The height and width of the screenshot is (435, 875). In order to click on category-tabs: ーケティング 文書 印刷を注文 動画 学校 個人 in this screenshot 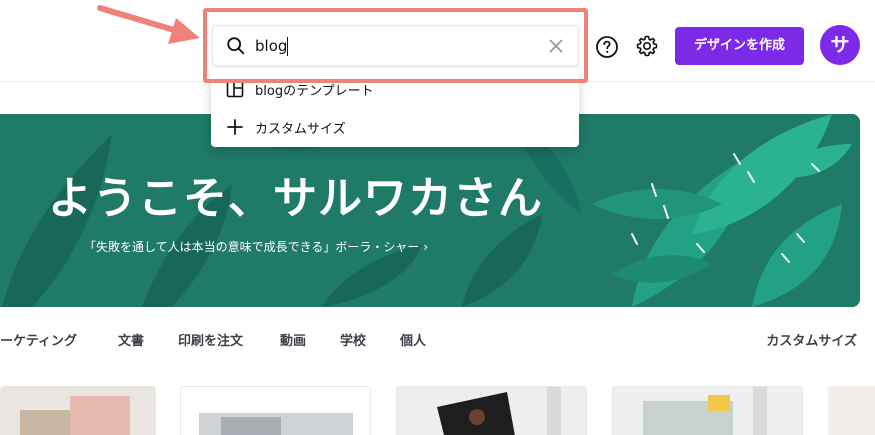, I will do `click(437, 342)`.